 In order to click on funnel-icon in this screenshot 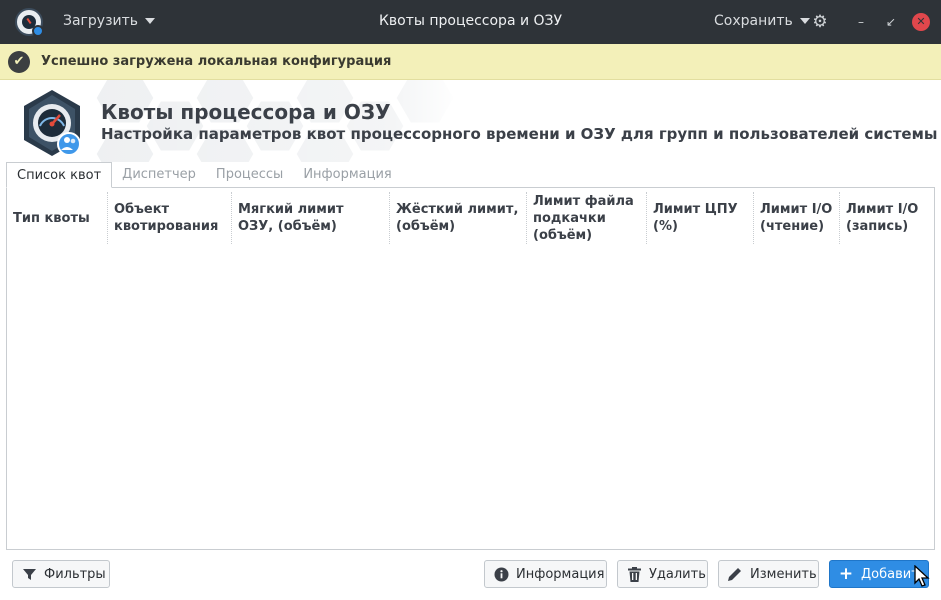, I will do `click(29, 574)`.